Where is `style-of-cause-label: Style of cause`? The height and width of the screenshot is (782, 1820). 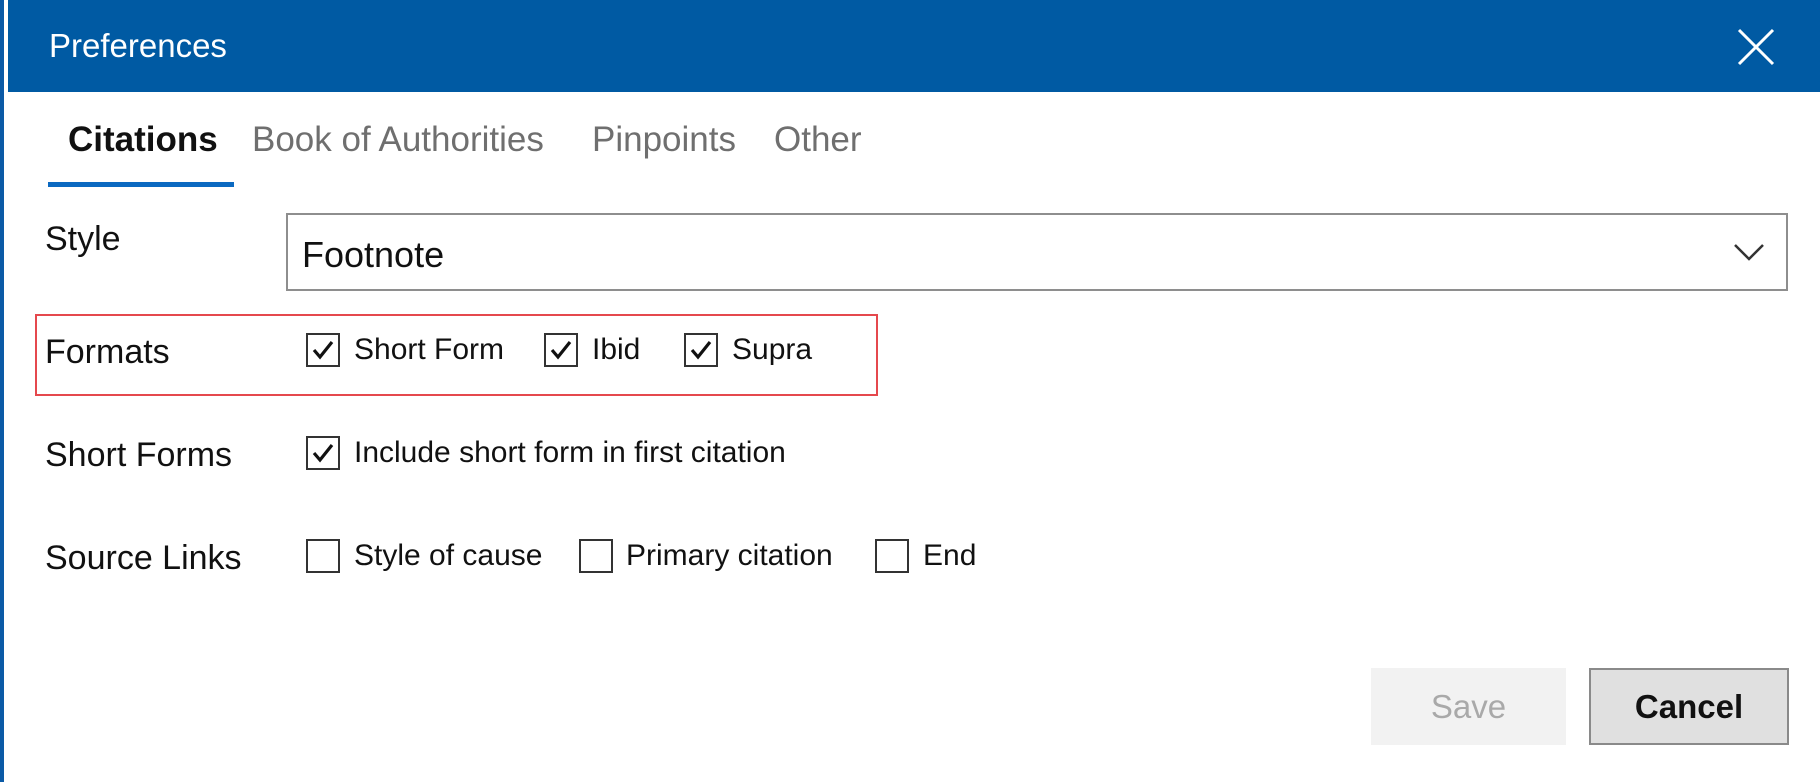
style-of-cause-label: Style of cause is located at coordinates (448, 556).